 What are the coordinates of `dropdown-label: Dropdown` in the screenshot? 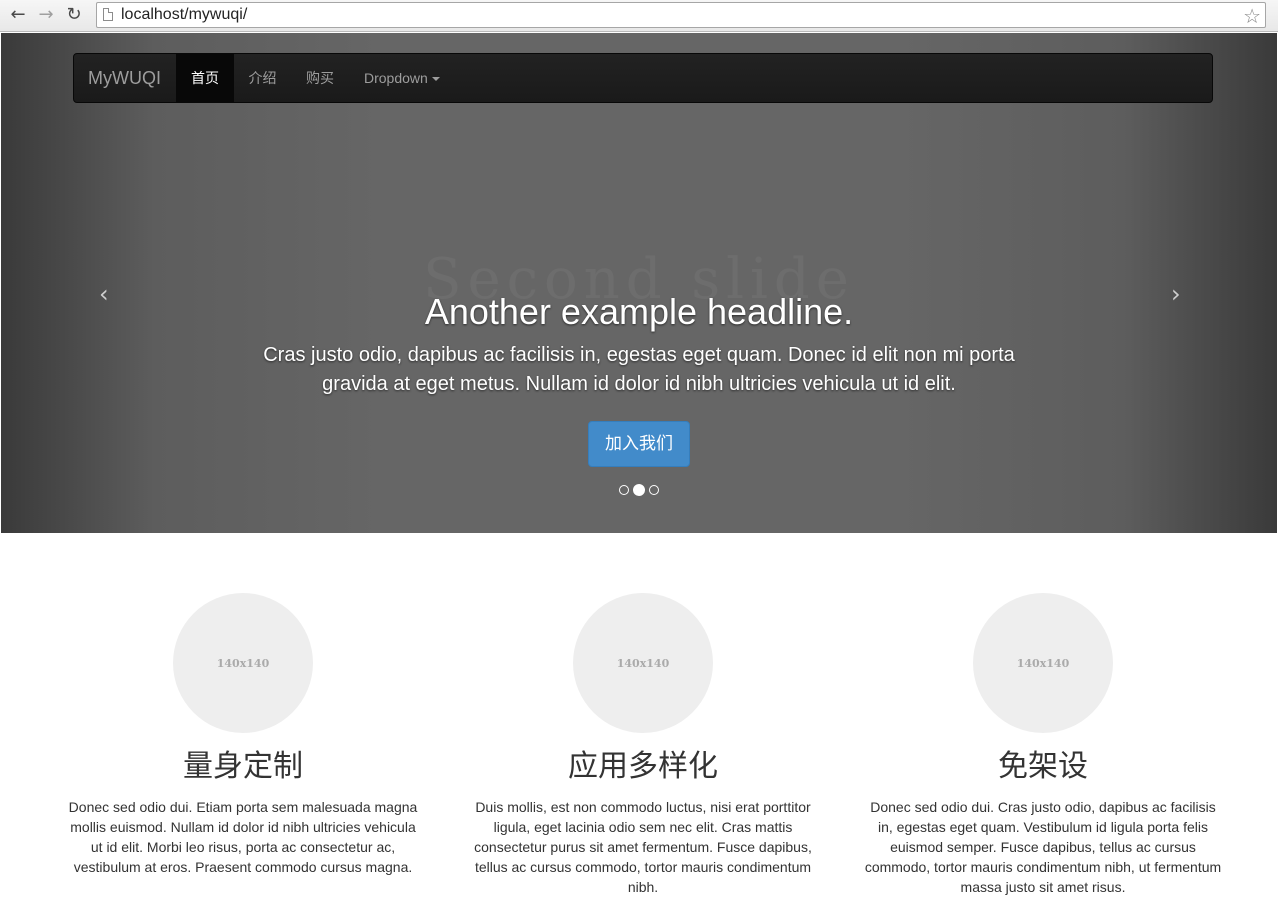 It's located at (396, 78).